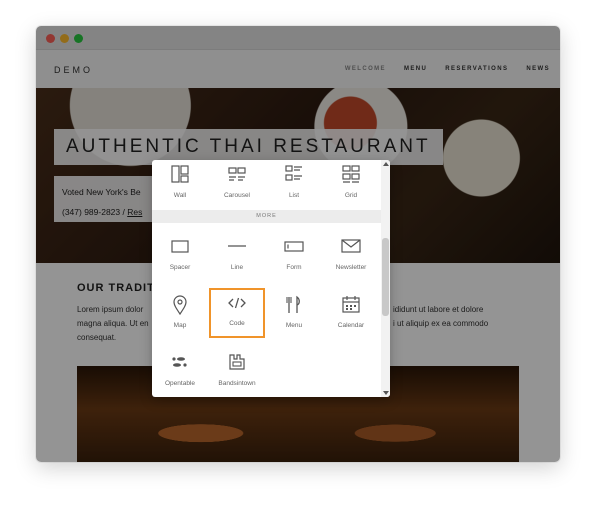 This screenshot has height=508, width=596. What do you see at coordinates (386, 164) in the screenshot?
I see `scroll-up-arrow-icon` at bounding box center [386, 164].